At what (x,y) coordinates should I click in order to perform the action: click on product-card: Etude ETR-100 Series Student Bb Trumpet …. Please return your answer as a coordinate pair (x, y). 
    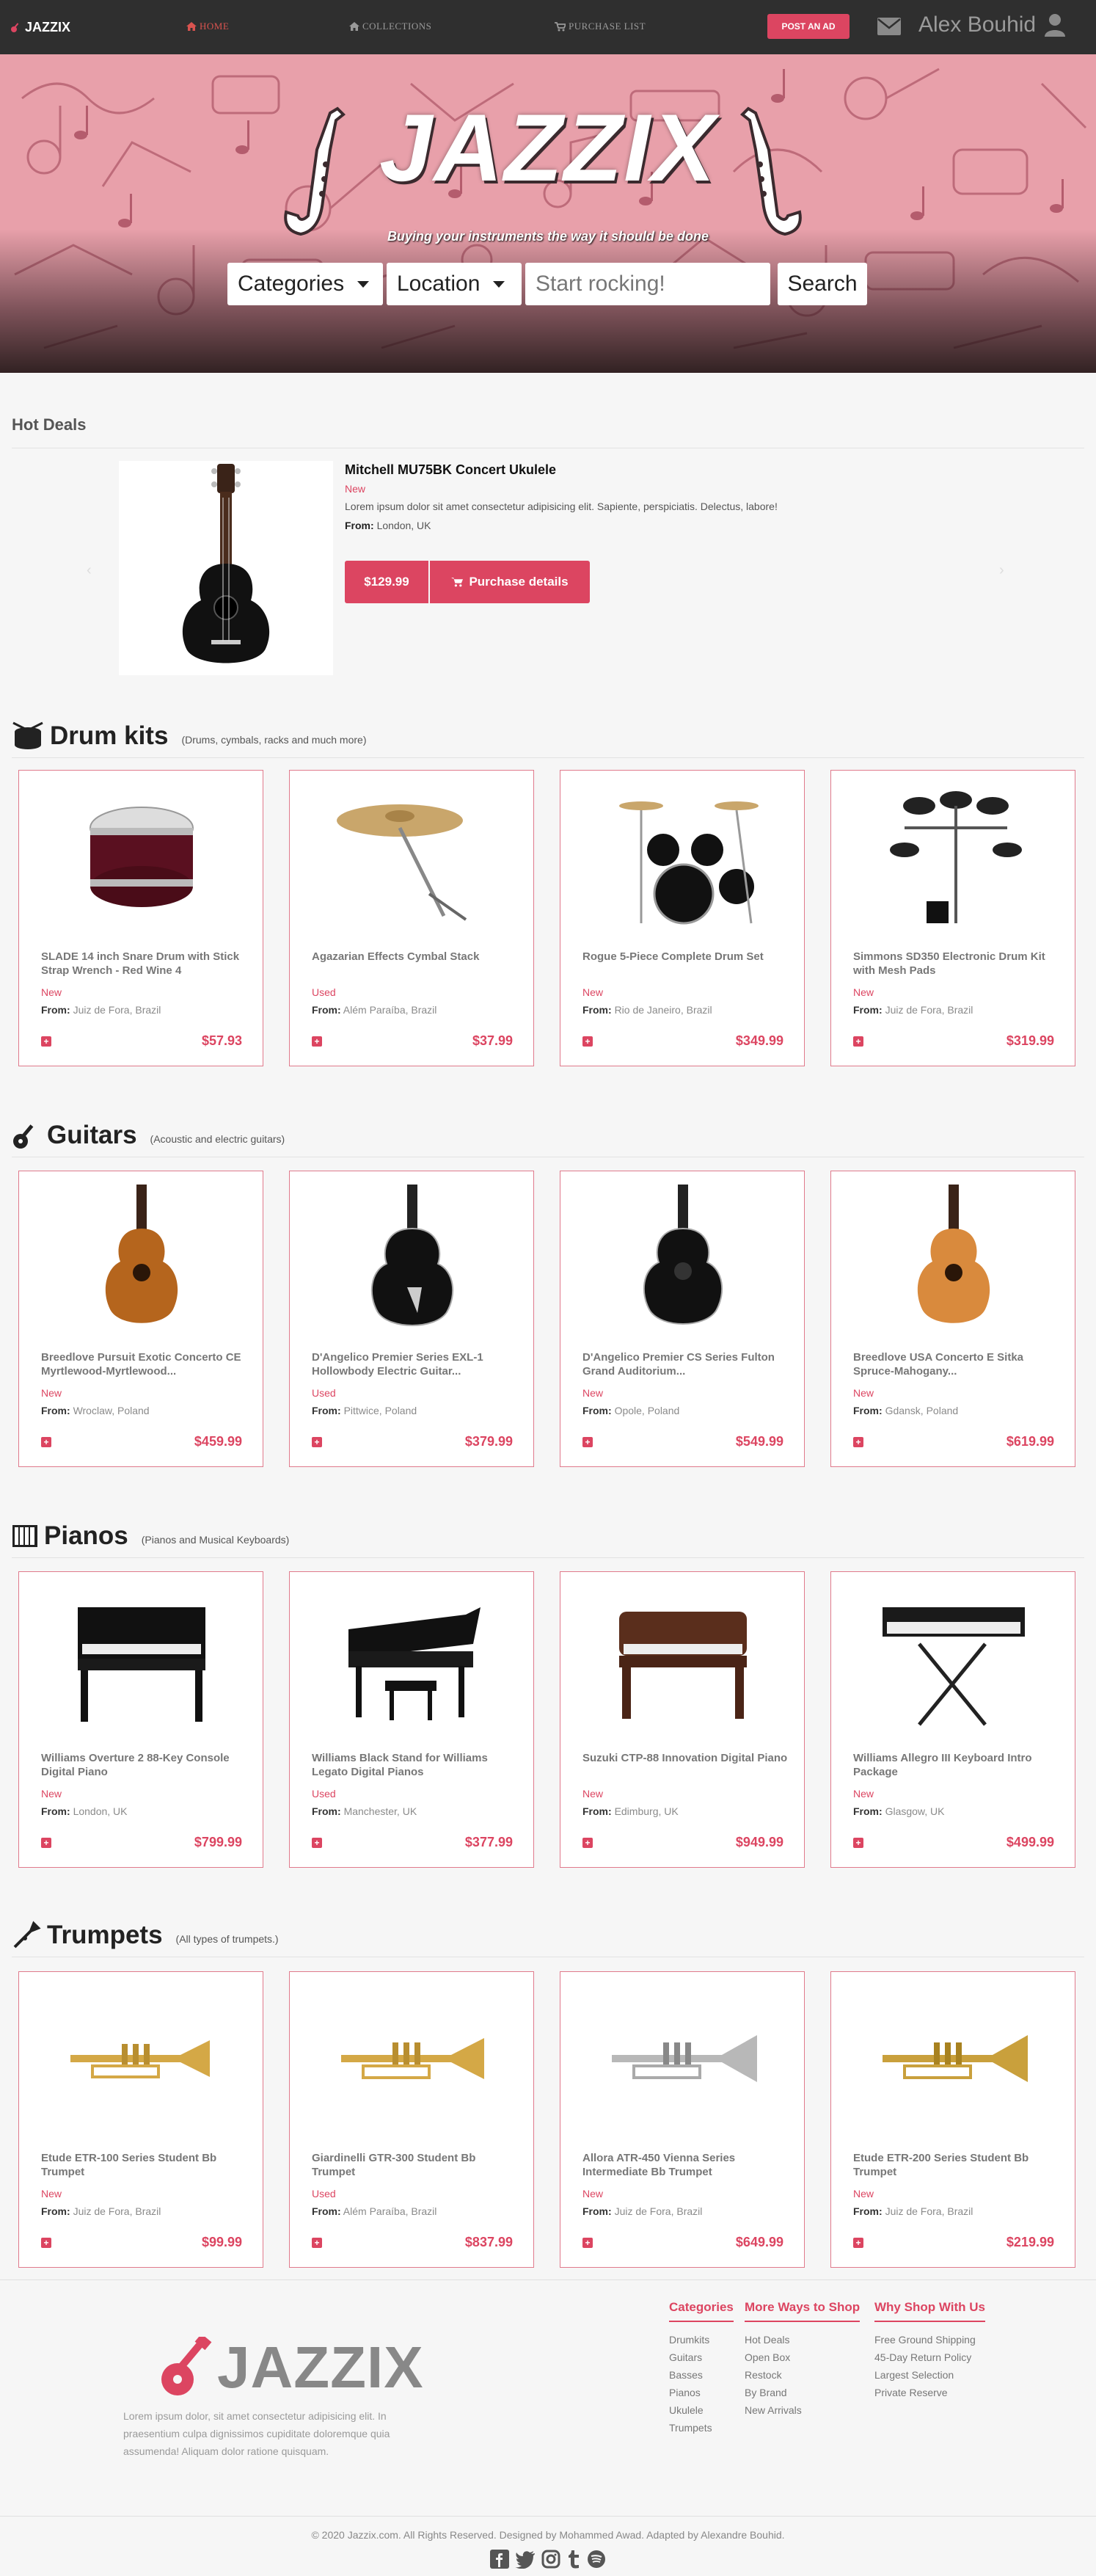
    Looking at the image, I should click on (140, 2119).